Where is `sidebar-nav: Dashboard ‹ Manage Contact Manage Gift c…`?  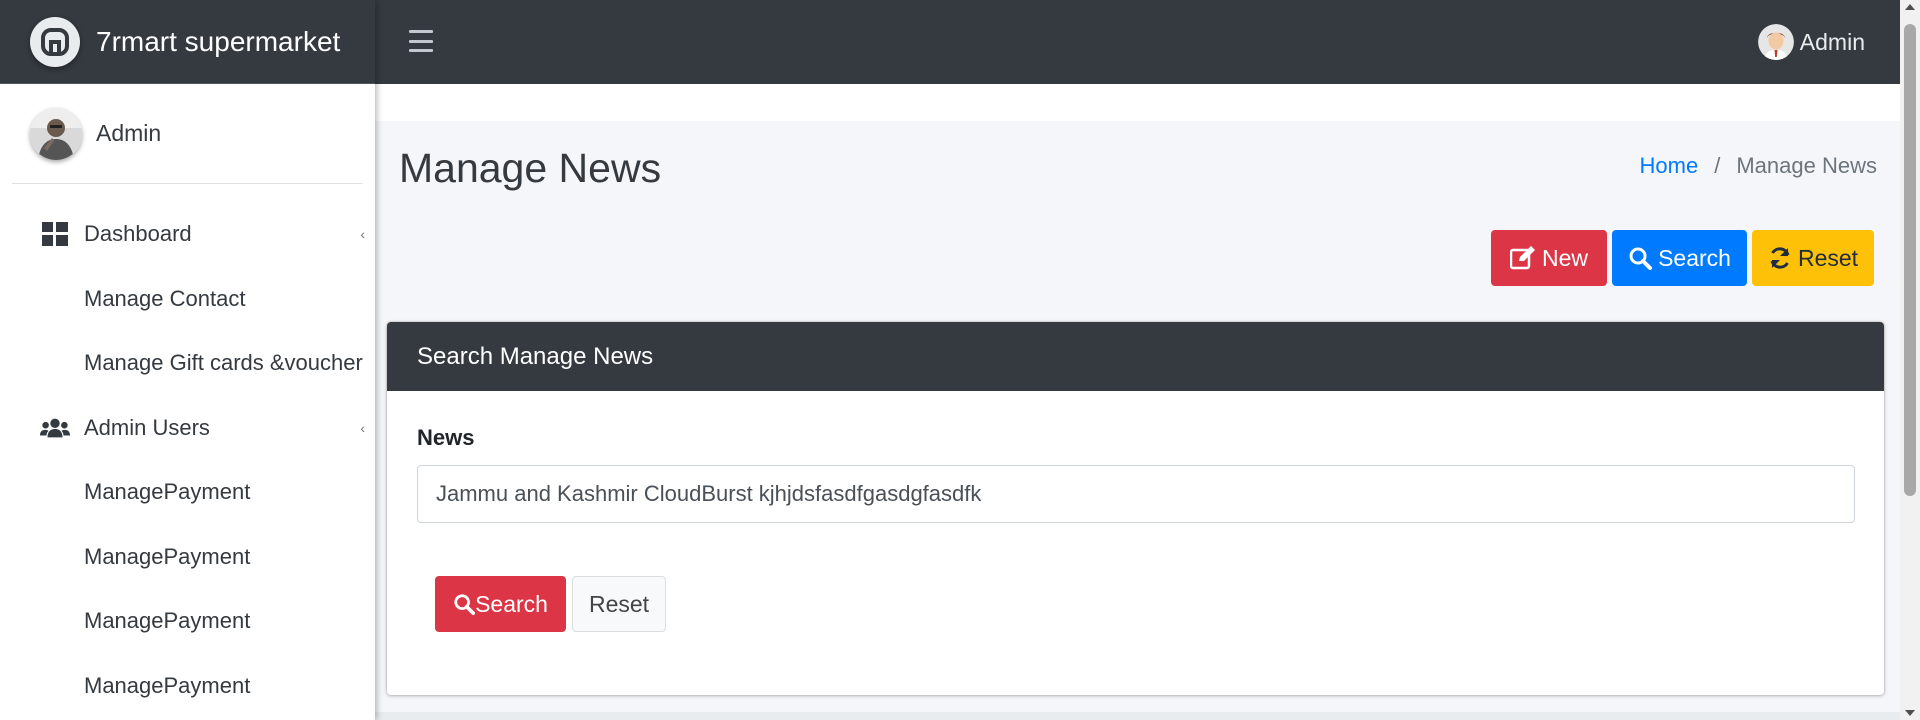 sidebar-nav: Dashboard ‹ Manage Contact Manage Gift c… is located at coordinates (187, 451).